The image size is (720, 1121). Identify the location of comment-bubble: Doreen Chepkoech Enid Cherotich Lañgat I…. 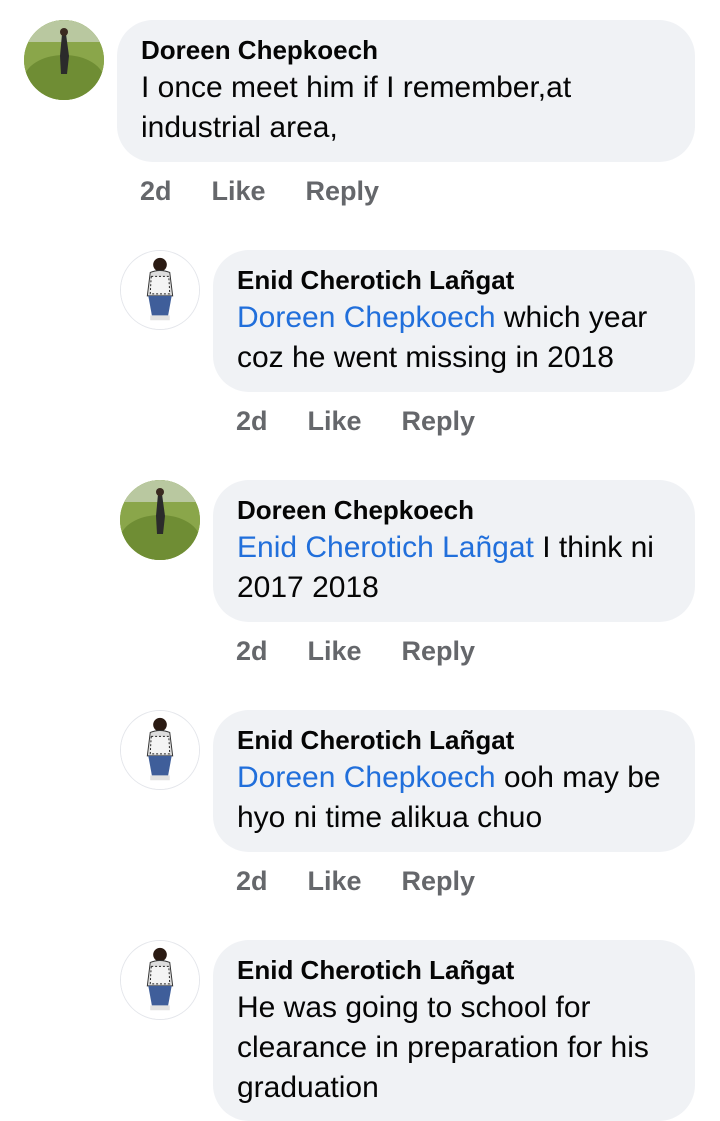
(454, 551).